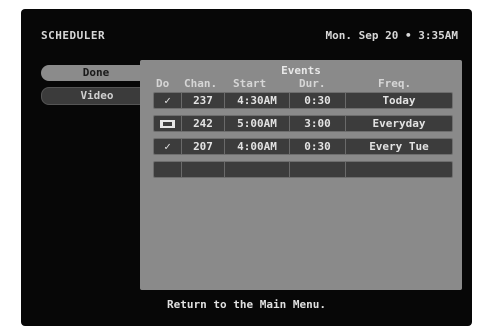 The image size is (488, 335). What do you see at coordinates (399, 123) in the screenshot?
I see `frequency: Everyday` at bounding box center [399, 123].